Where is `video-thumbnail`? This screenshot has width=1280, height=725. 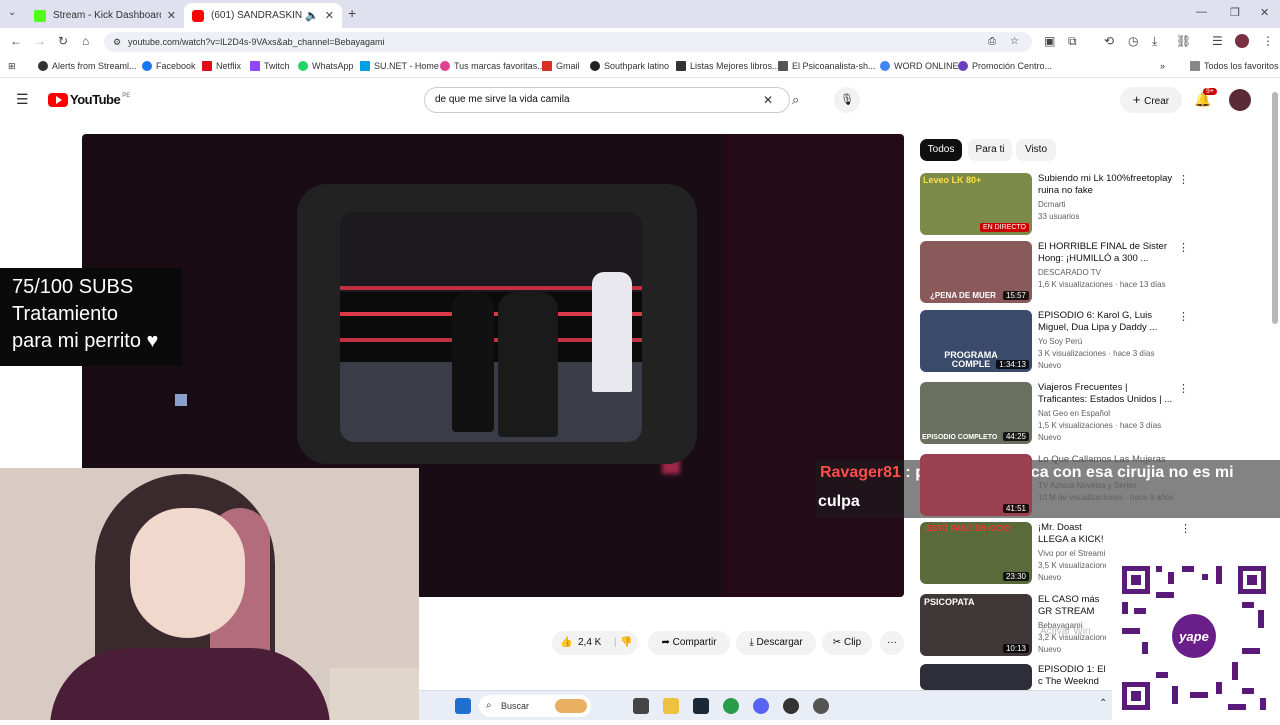
video-thumbnail is located at coordinates (976, 677).